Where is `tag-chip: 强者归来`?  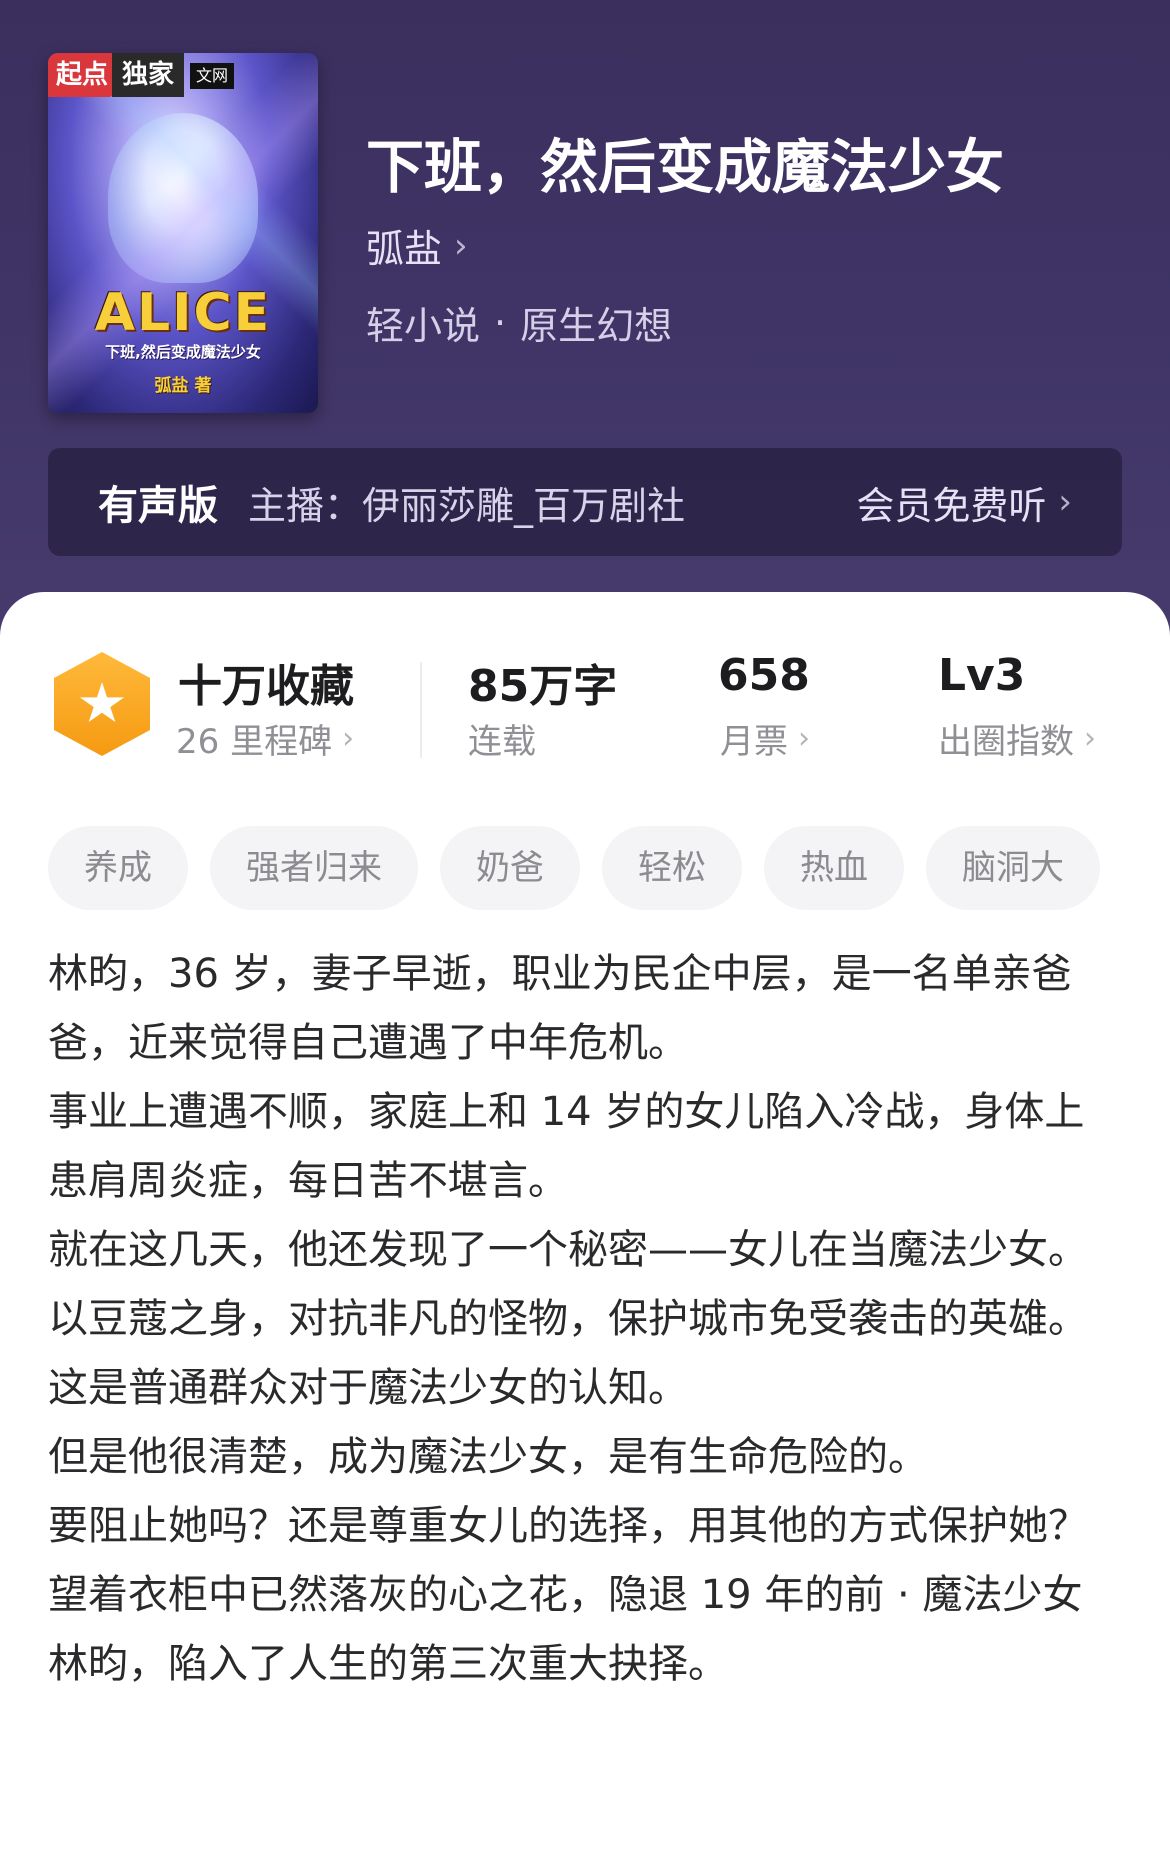 tag-chip: 强者归来 is located at coordinates (314, 868).